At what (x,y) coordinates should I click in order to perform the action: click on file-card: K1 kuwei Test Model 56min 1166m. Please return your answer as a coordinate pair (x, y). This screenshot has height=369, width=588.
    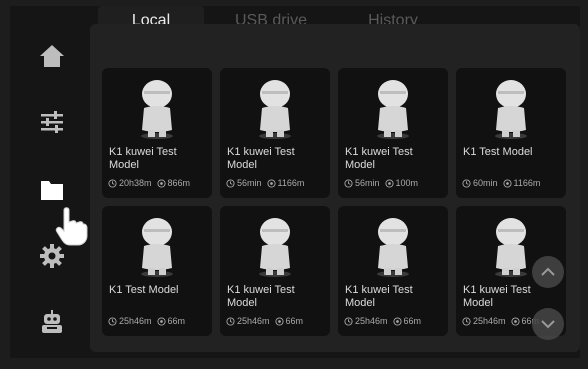
    Looking at the image, I should click on (275, 133).